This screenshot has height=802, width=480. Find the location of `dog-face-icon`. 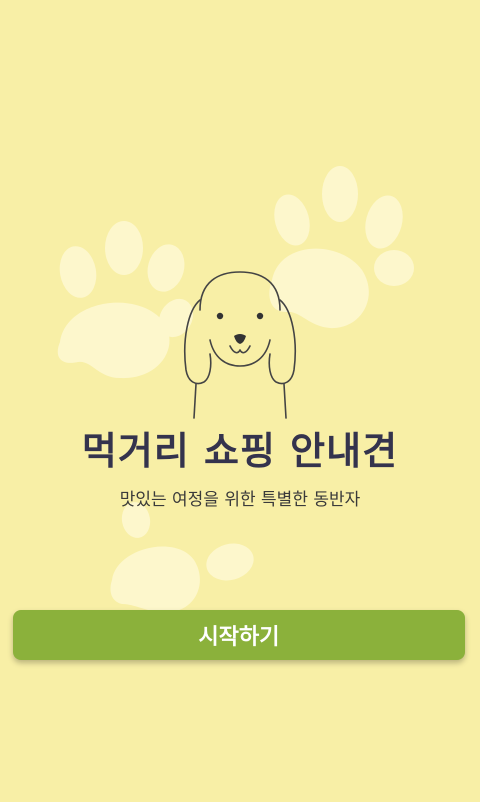

dog-face-icon is located at coordinates (240, 345).